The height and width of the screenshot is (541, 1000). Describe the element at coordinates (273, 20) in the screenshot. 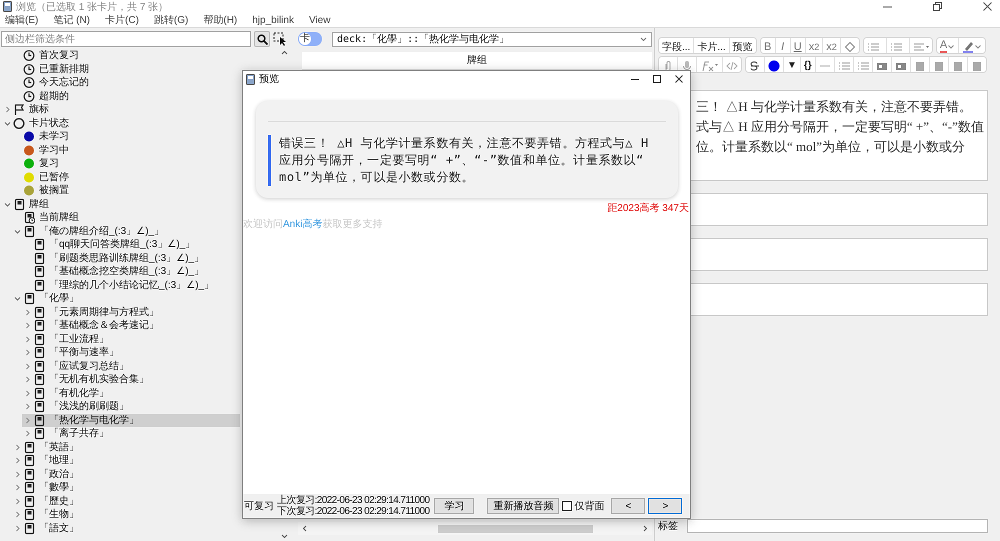

I see `menu-item: hjp_bilink` at that location.